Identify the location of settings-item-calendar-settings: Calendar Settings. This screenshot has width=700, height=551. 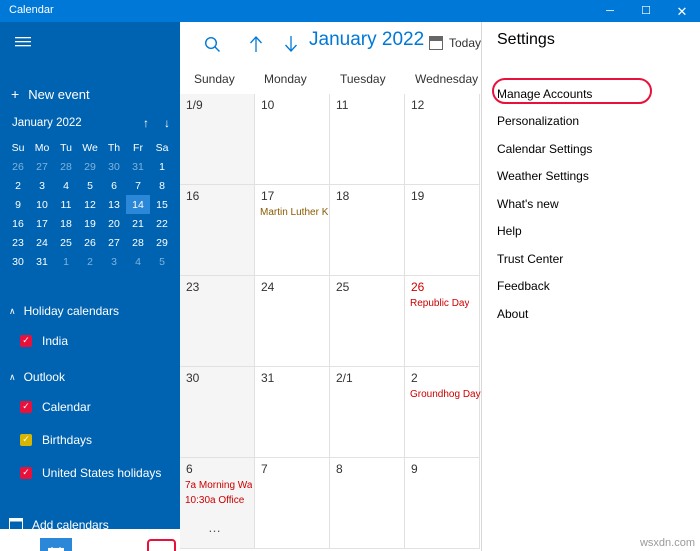
(591, 148).